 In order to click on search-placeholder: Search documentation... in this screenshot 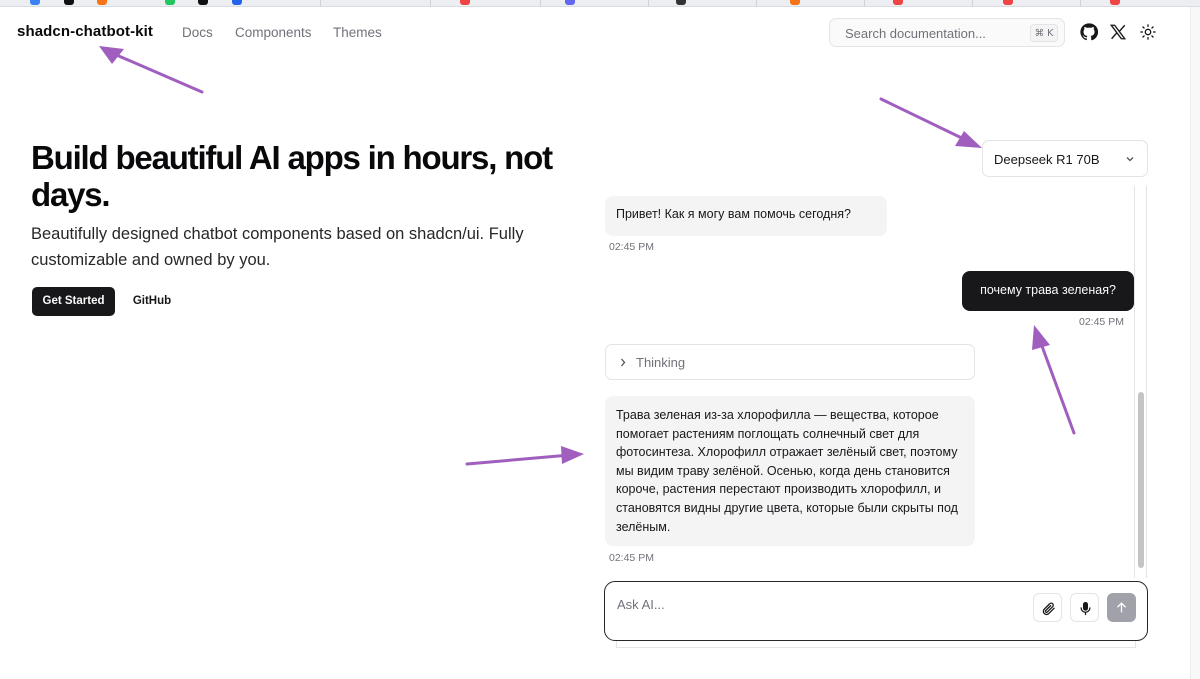, I will do `click(915, 33)`.